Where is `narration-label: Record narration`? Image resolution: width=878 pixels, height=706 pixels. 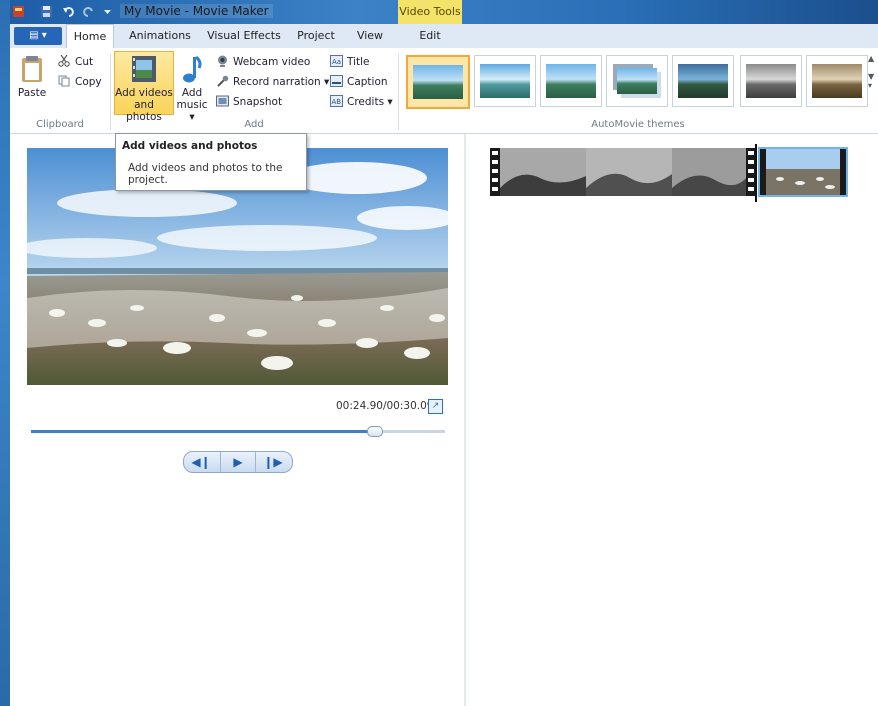
narration-label: Record narration is located at coordinates (277, 82).